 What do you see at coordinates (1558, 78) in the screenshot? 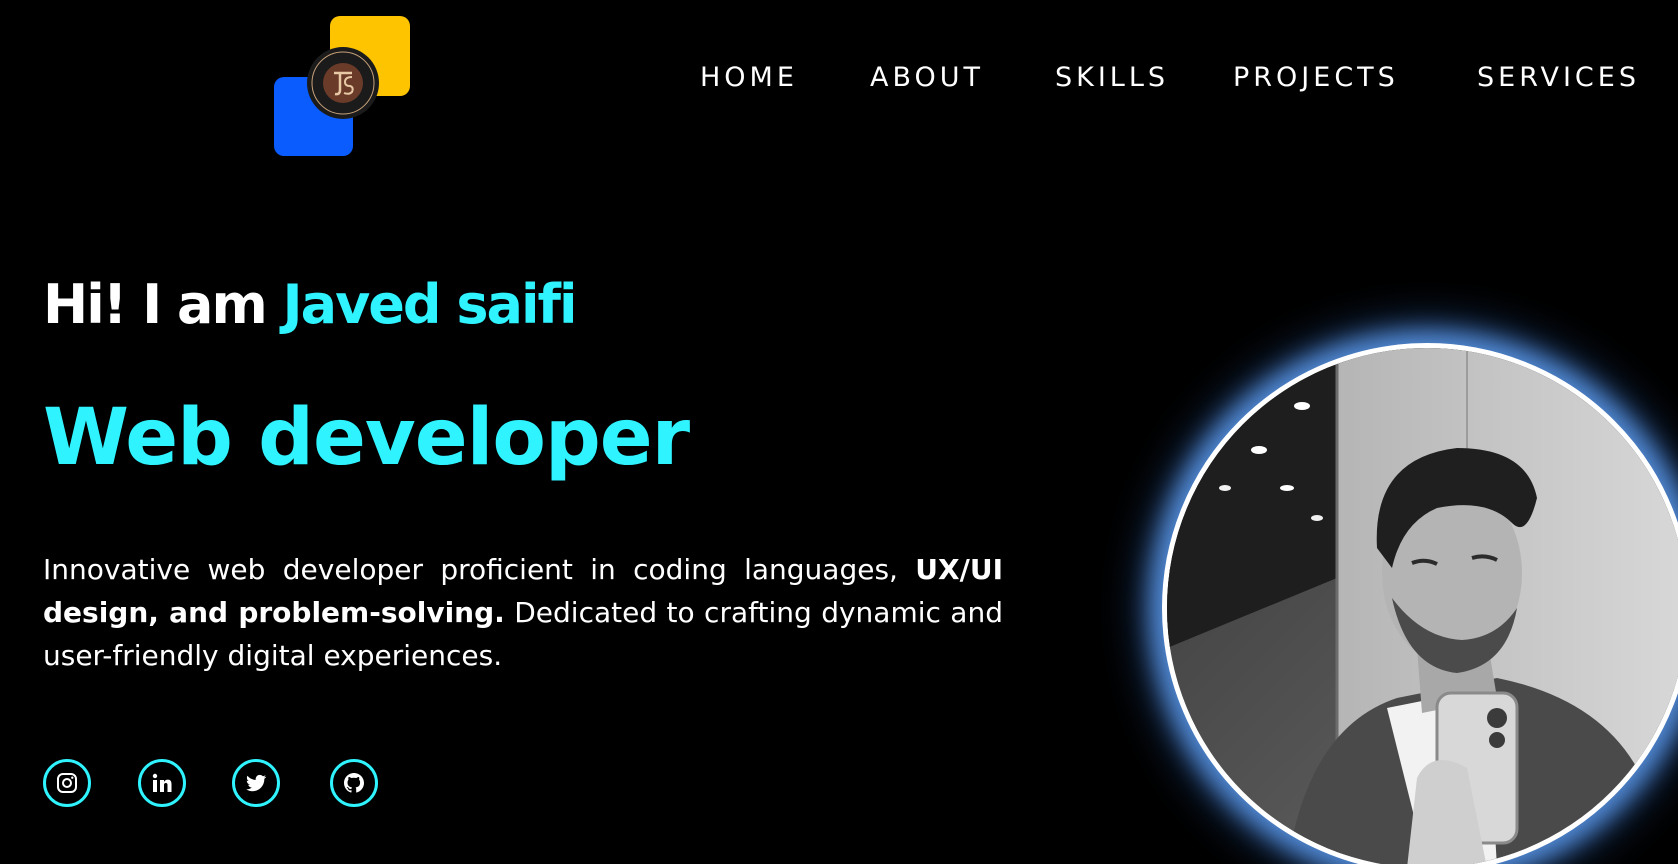
I see `nav-item-services: SERVICES` at bounding box center [1558, 78].